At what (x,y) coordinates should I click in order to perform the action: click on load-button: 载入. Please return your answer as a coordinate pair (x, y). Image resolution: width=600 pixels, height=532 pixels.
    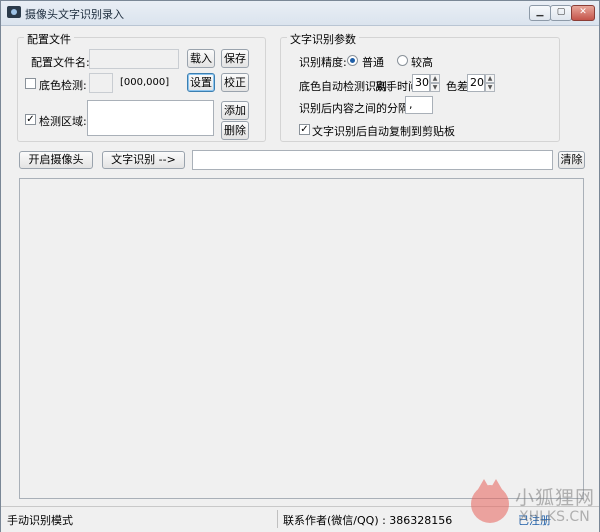
    Looking at the image, I should click on (201, 58).